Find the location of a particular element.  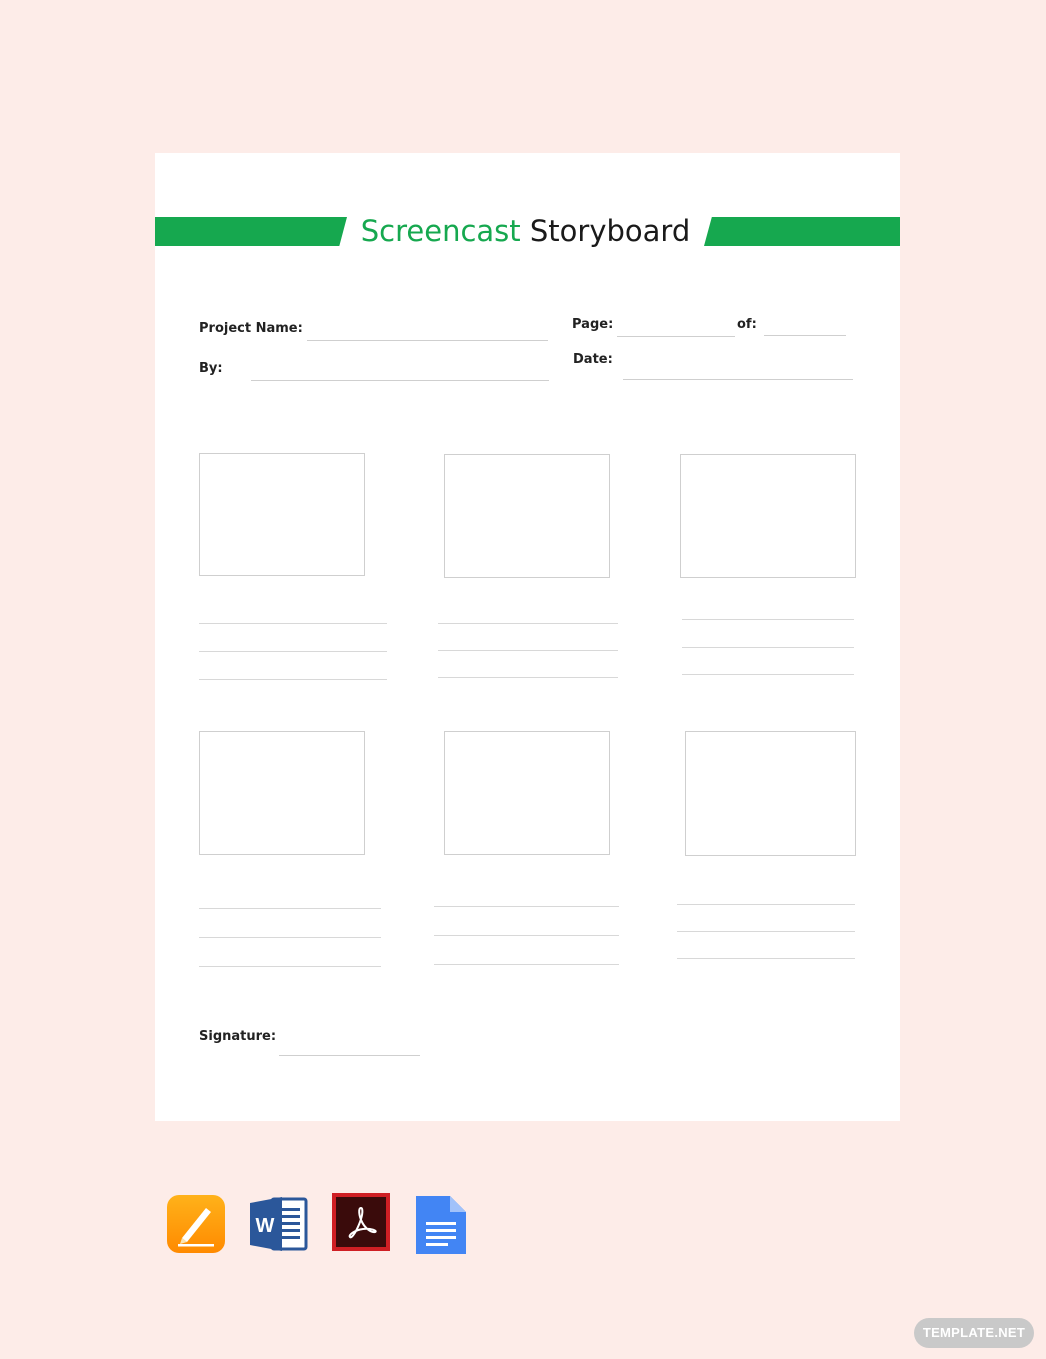

document-title: Screencast Storyboard is located at coordinates (525, 231).